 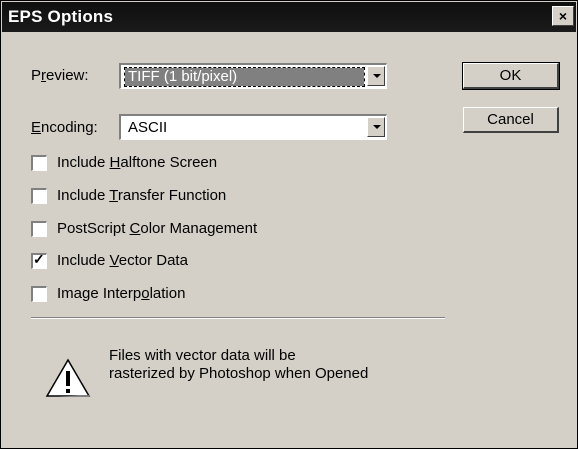 I want to click on option-halftone-screen: Include Halftone Screen, so click(x=124, y=163).